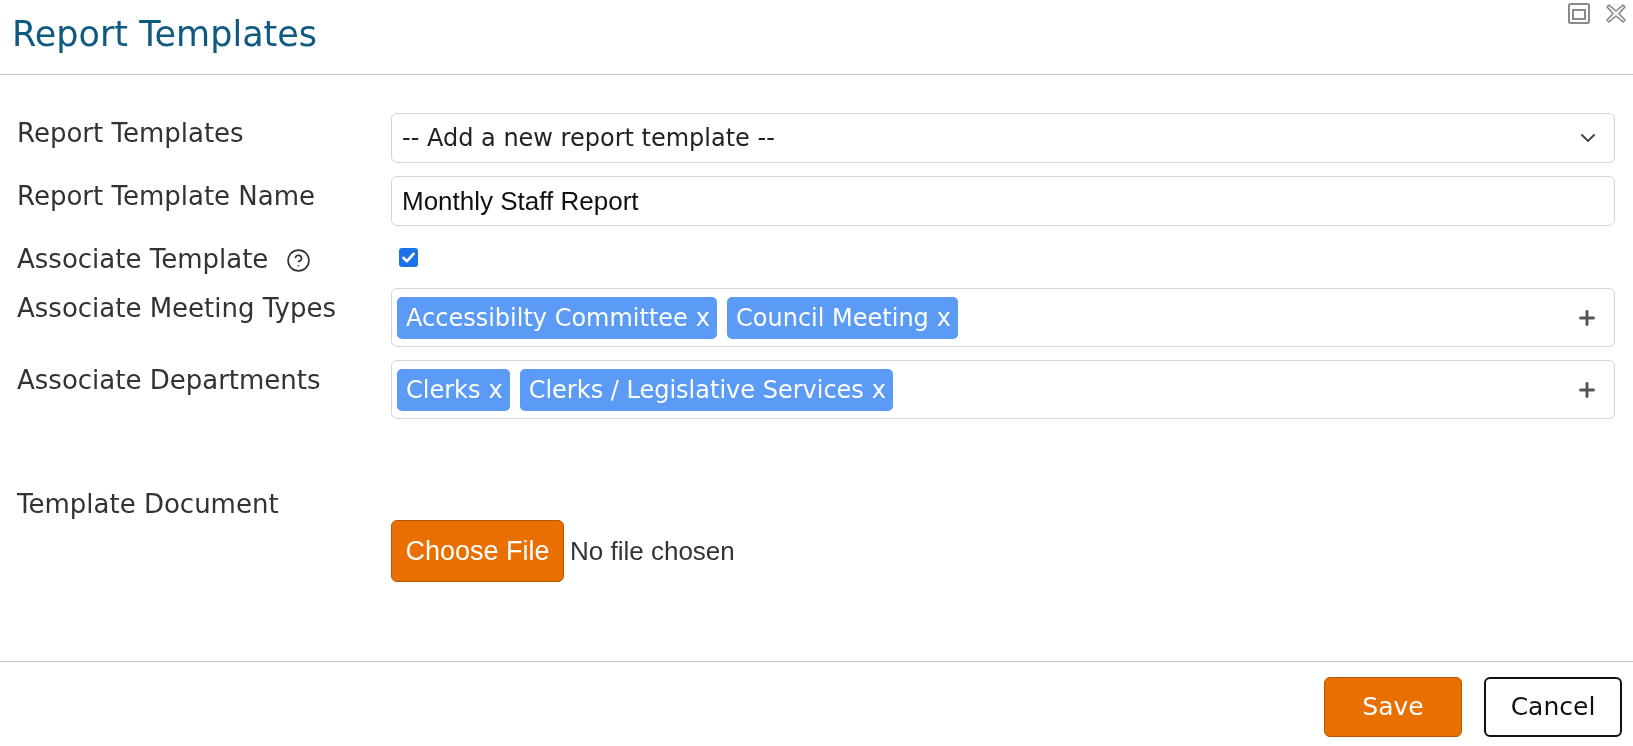 Image resolution: width=1633 pixels, height=746 pixels. Describe the element at coordinates (148, 504) in the screenshot. I see `field-label: Template Document` at that location.